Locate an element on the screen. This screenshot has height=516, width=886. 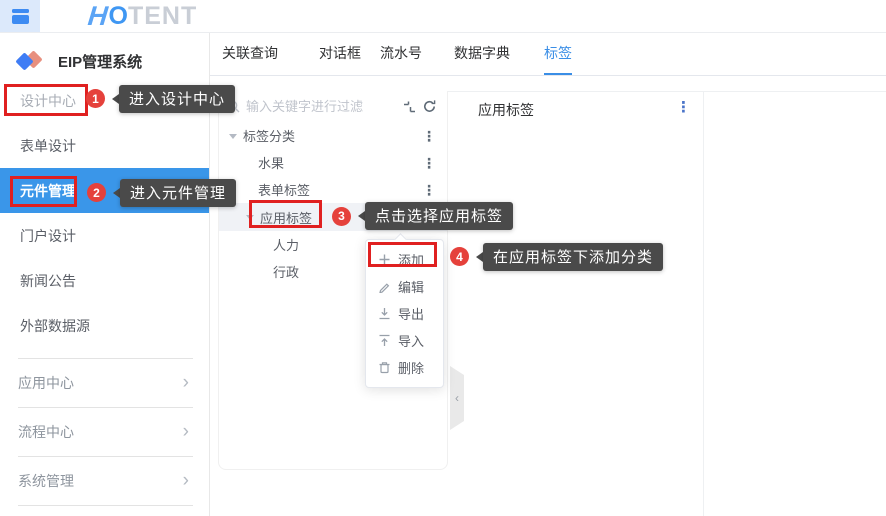
search-icon is located at coordinates (233, 106).